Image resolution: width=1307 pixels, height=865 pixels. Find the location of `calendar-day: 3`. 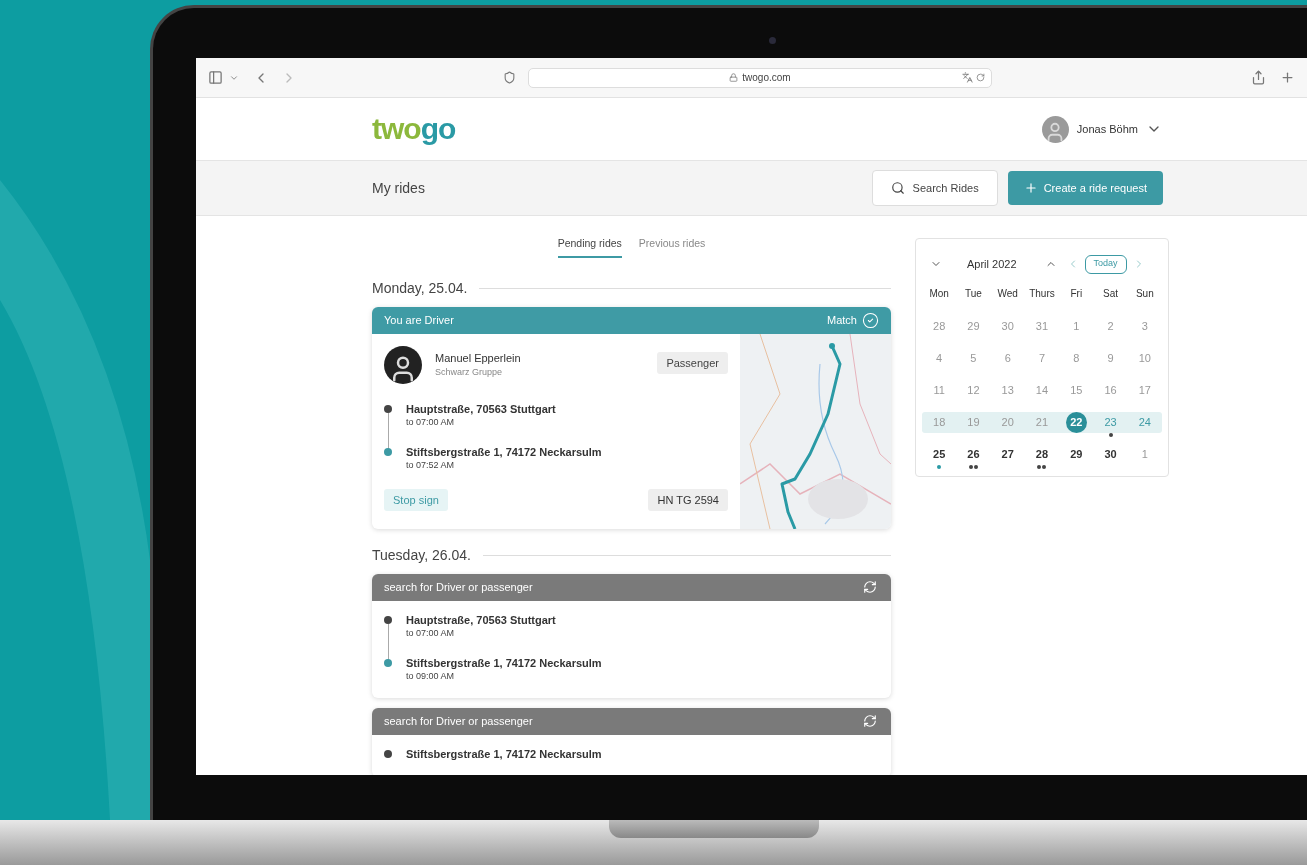

calendar-day: 3 is located at coordinates (1144, 326).